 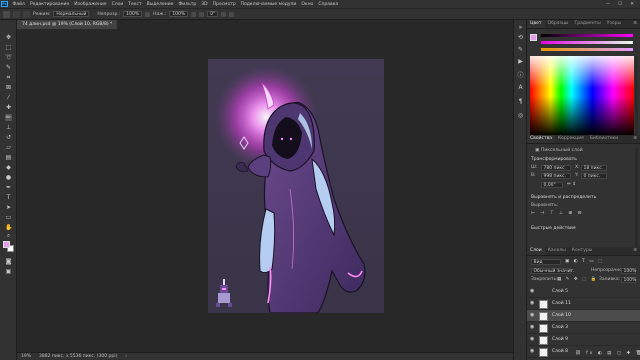 What do you see at coordinates (587, 42) in the screenshot?
I see `hue-slider-g` at bounding box center [587, 42].